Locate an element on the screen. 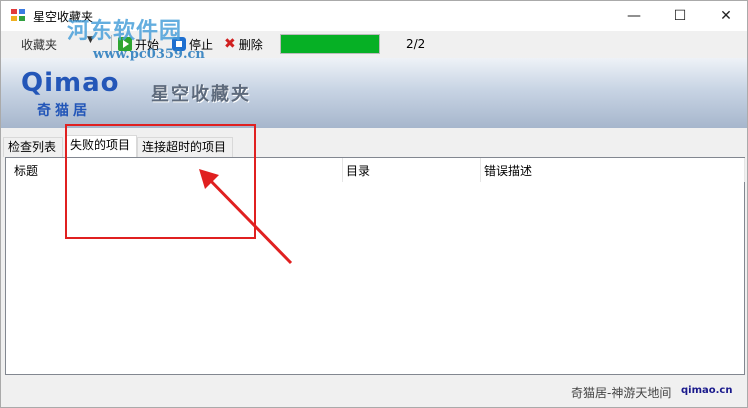 The width and height of the screenshot is (748, 408). progress-counter: 2/2 is located at coordinates (416, 44).